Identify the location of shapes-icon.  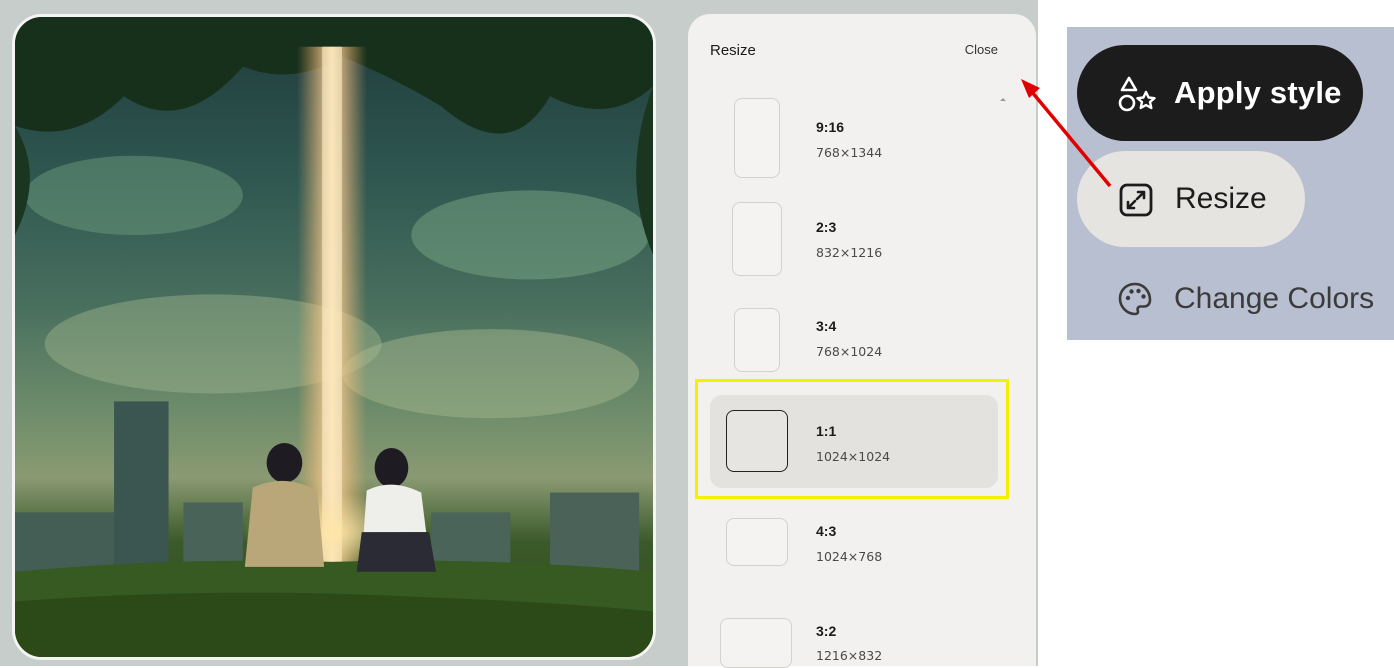
(1137, 94).